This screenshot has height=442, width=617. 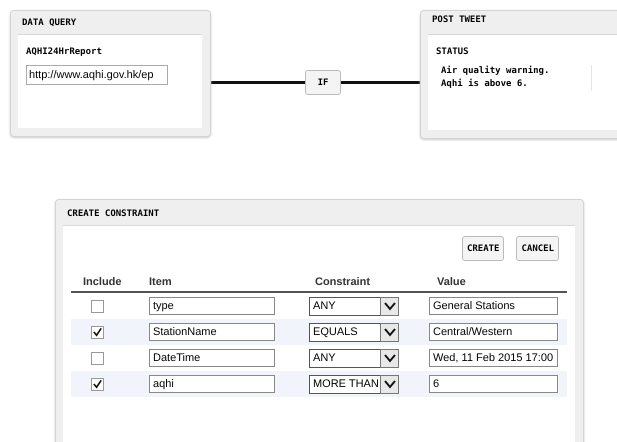 I want to click on if-button: IF, so click(x=323, y=82).